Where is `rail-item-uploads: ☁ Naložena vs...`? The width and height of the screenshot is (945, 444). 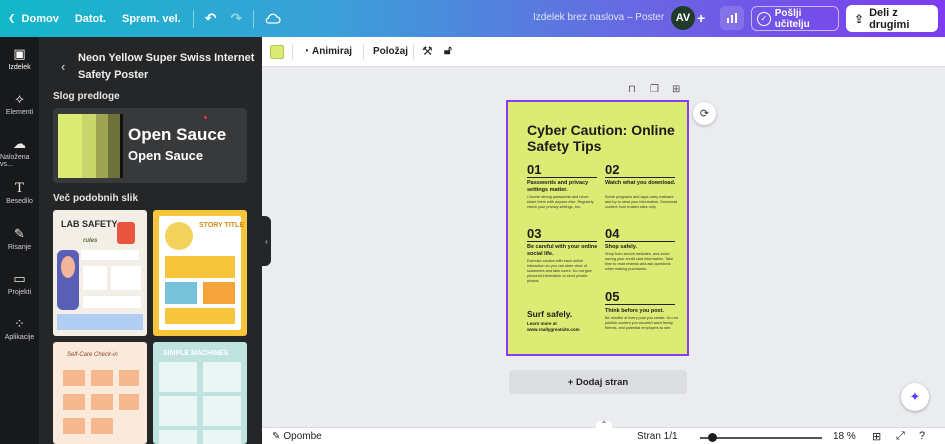 rail-item-uploads: ☁ Naložena vs... is located at coordinates (19, 152).